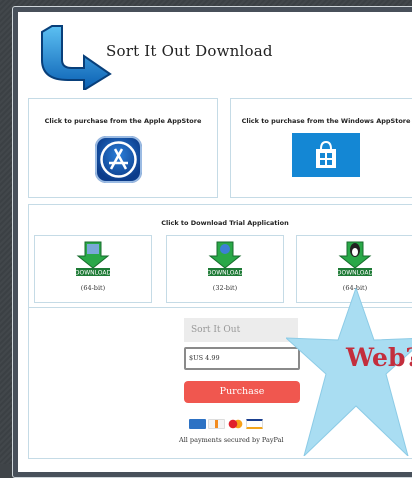 The width and height of the screenshot is (412, 478). I want to click on discover-card-icon, so click(216, 424).